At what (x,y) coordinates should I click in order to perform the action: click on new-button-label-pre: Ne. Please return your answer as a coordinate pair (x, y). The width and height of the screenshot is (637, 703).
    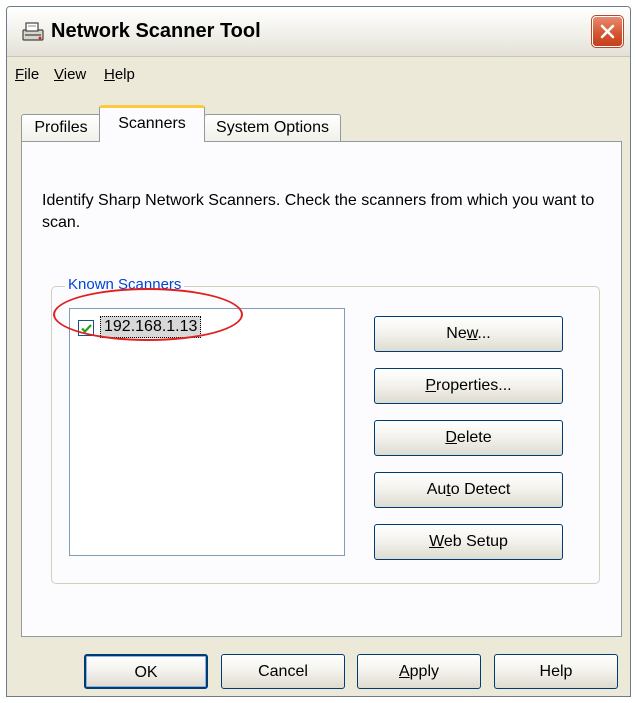
    Looking at the image, I should click on (456, 333).